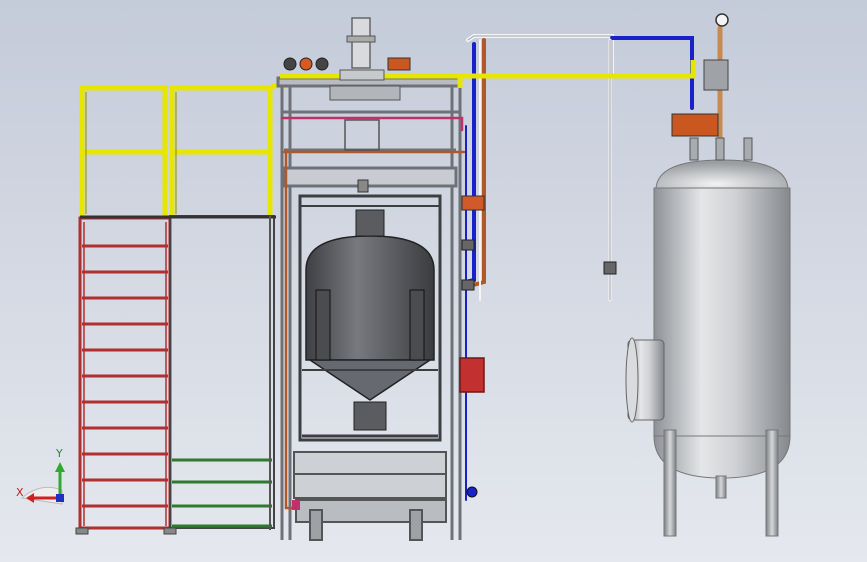  What do you see at coordinates (59, 453) in the screenshot?
I see `y-axis-label: Y` at bounding box center [59, 453].